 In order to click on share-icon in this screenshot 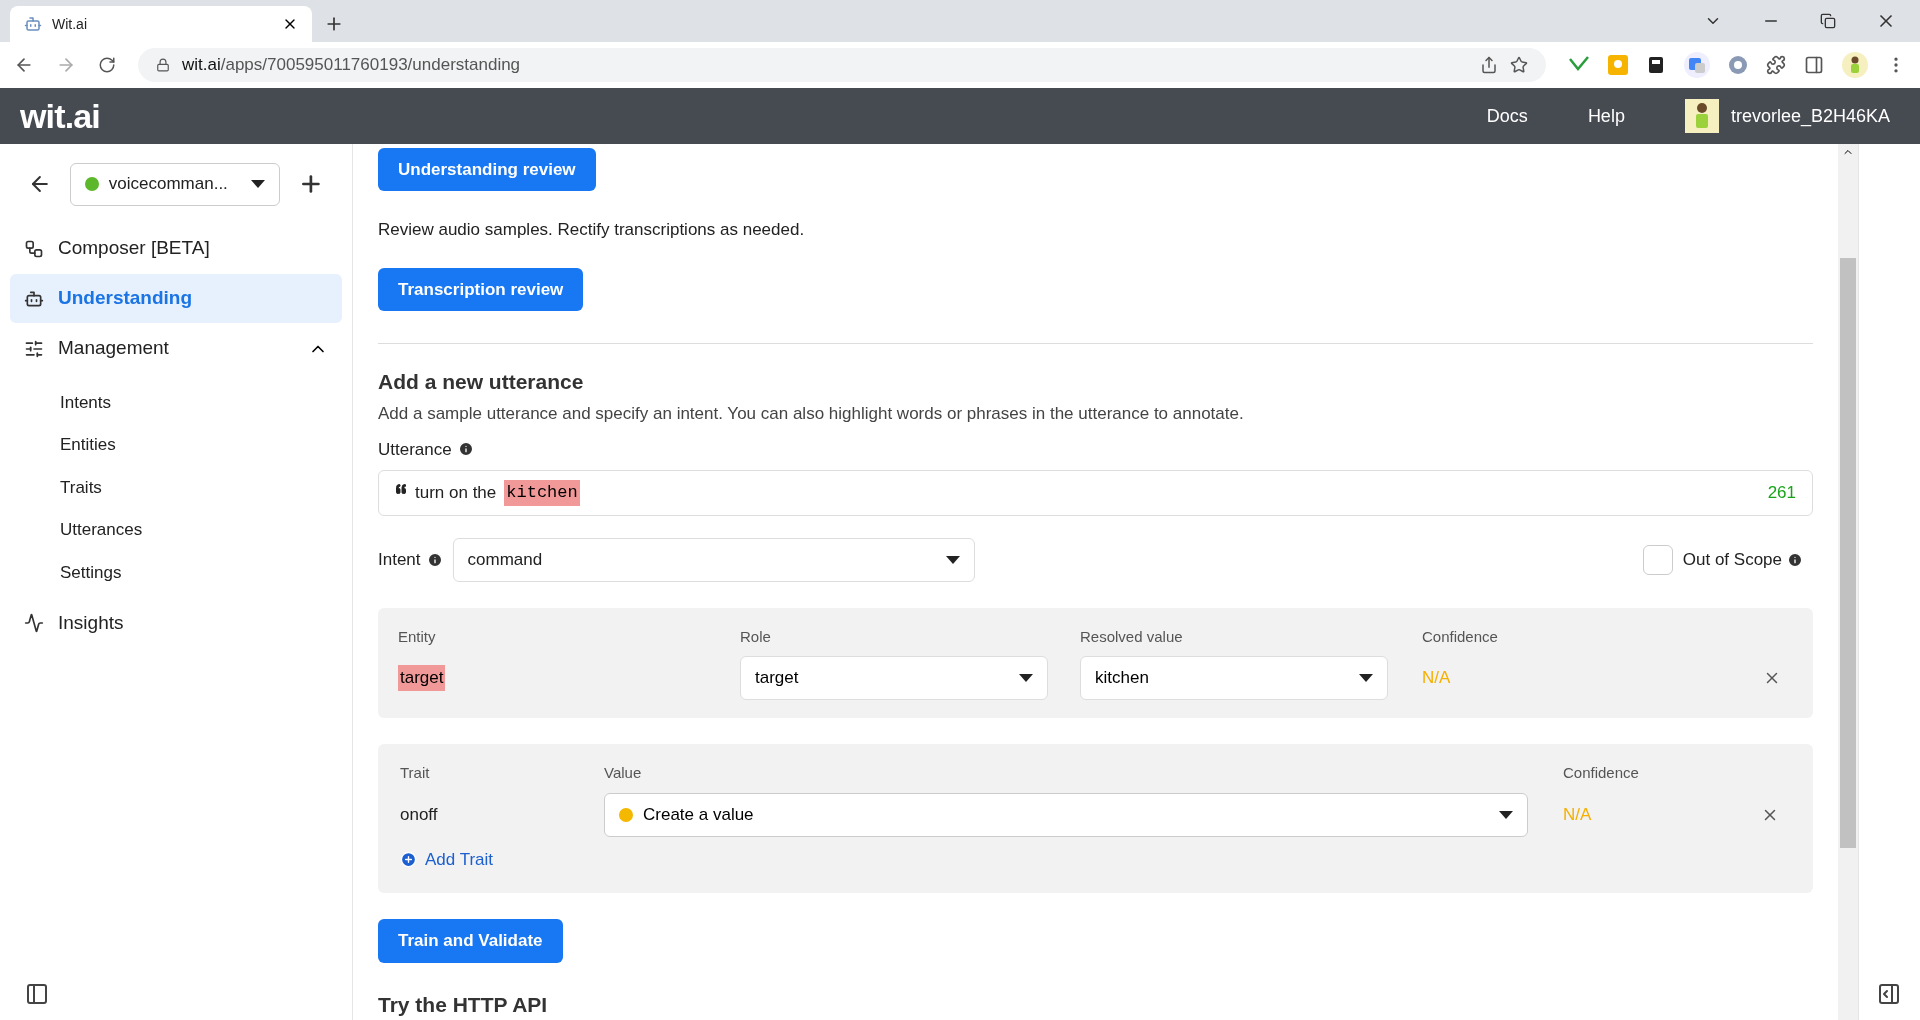, I will do `click(1489, 65)`.